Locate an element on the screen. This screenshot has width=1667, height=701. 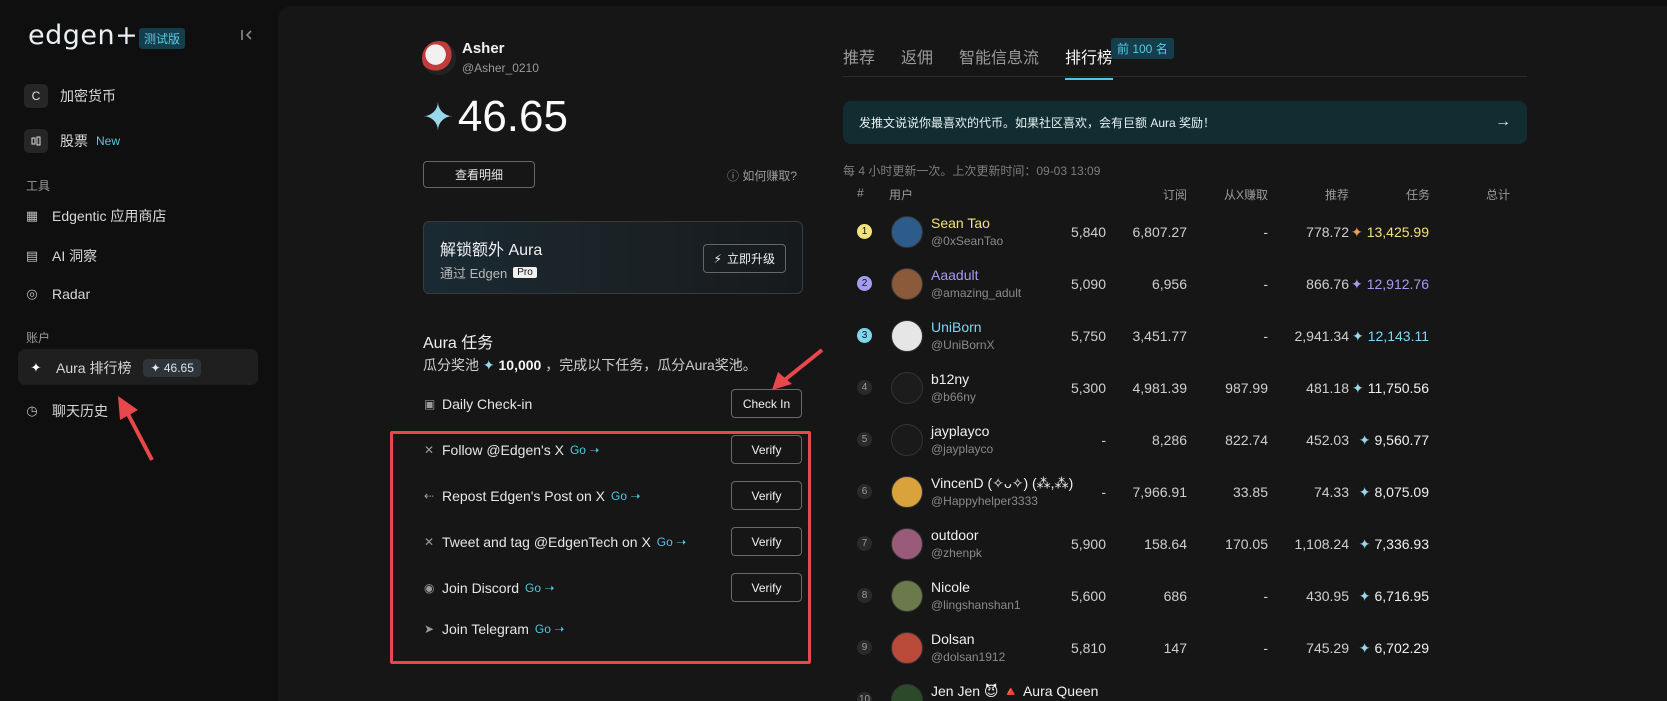
aura-score: ✦ 46.65 is located at coordinates (495, 117).